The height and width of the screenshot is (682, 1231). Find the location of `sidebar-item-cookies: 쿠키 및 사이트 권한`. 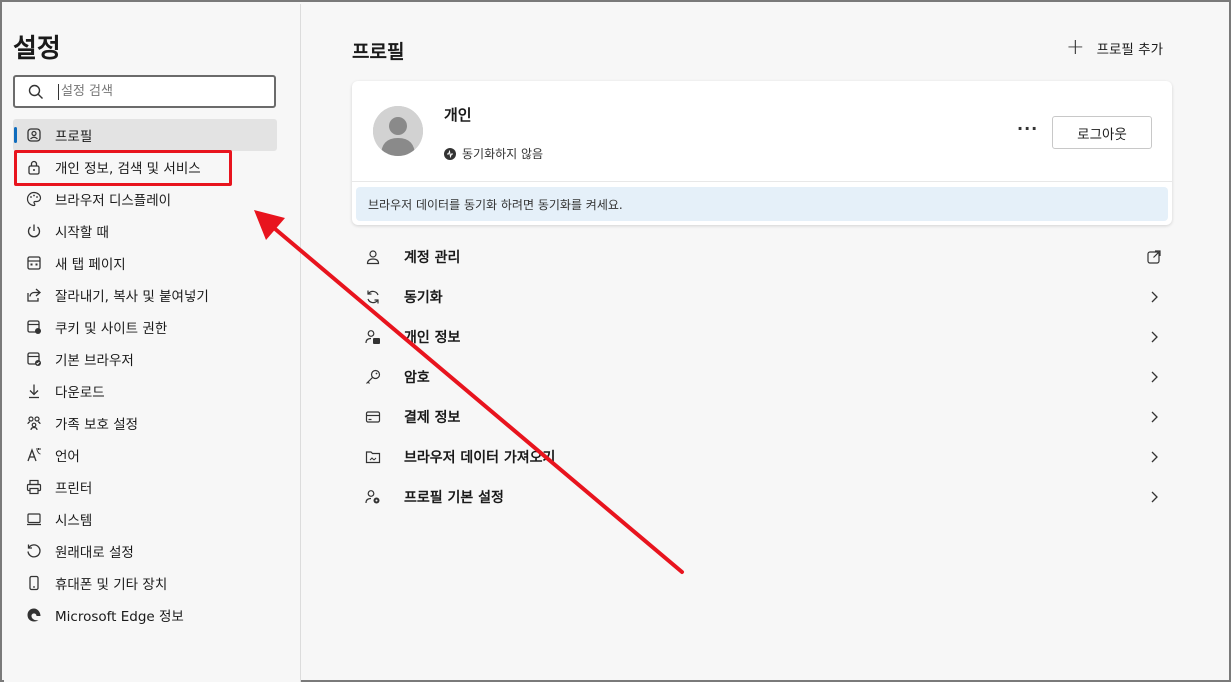

sidebar-item-cookies: 쿠키 및 사이트 권한 is located at coordinates (145, 327).